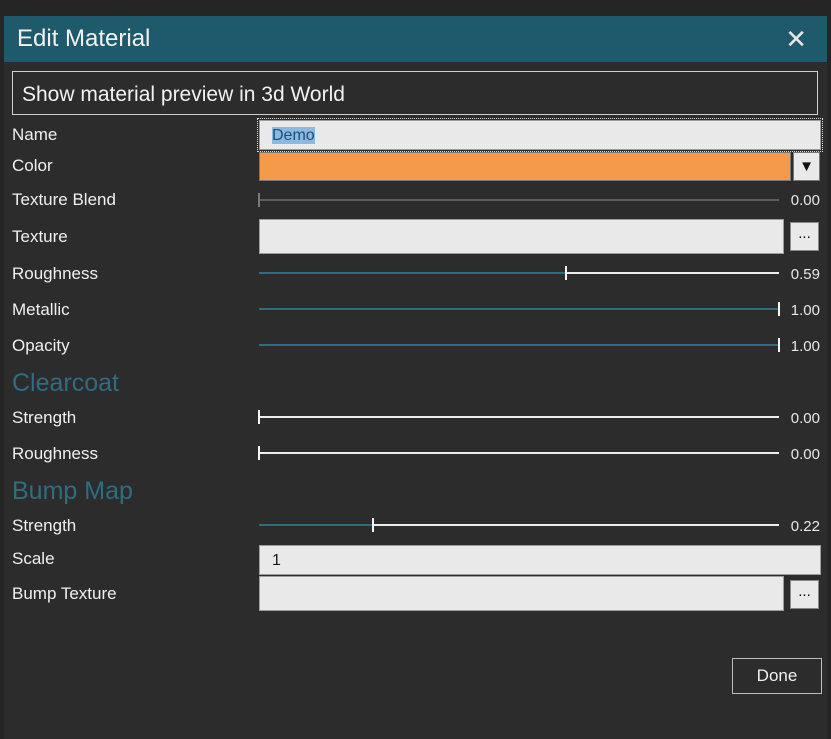 The image size is (831, 739). What do you see at coordinates (72, 491) in the screenshot?
I see `bump-map-heading: Bump Map` at bounding box center [72, 491].